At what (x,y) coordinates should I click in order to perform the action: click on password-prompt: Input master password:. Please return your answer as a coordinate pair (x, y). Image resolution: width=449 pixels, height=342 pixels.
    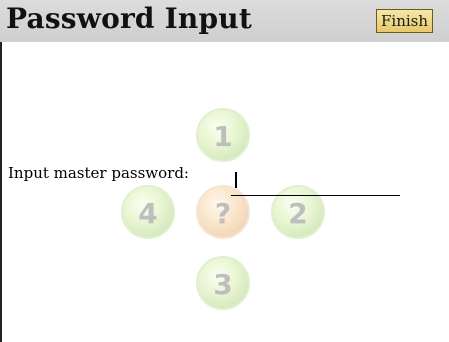
    Looking at the image, I should click on (98, 173).